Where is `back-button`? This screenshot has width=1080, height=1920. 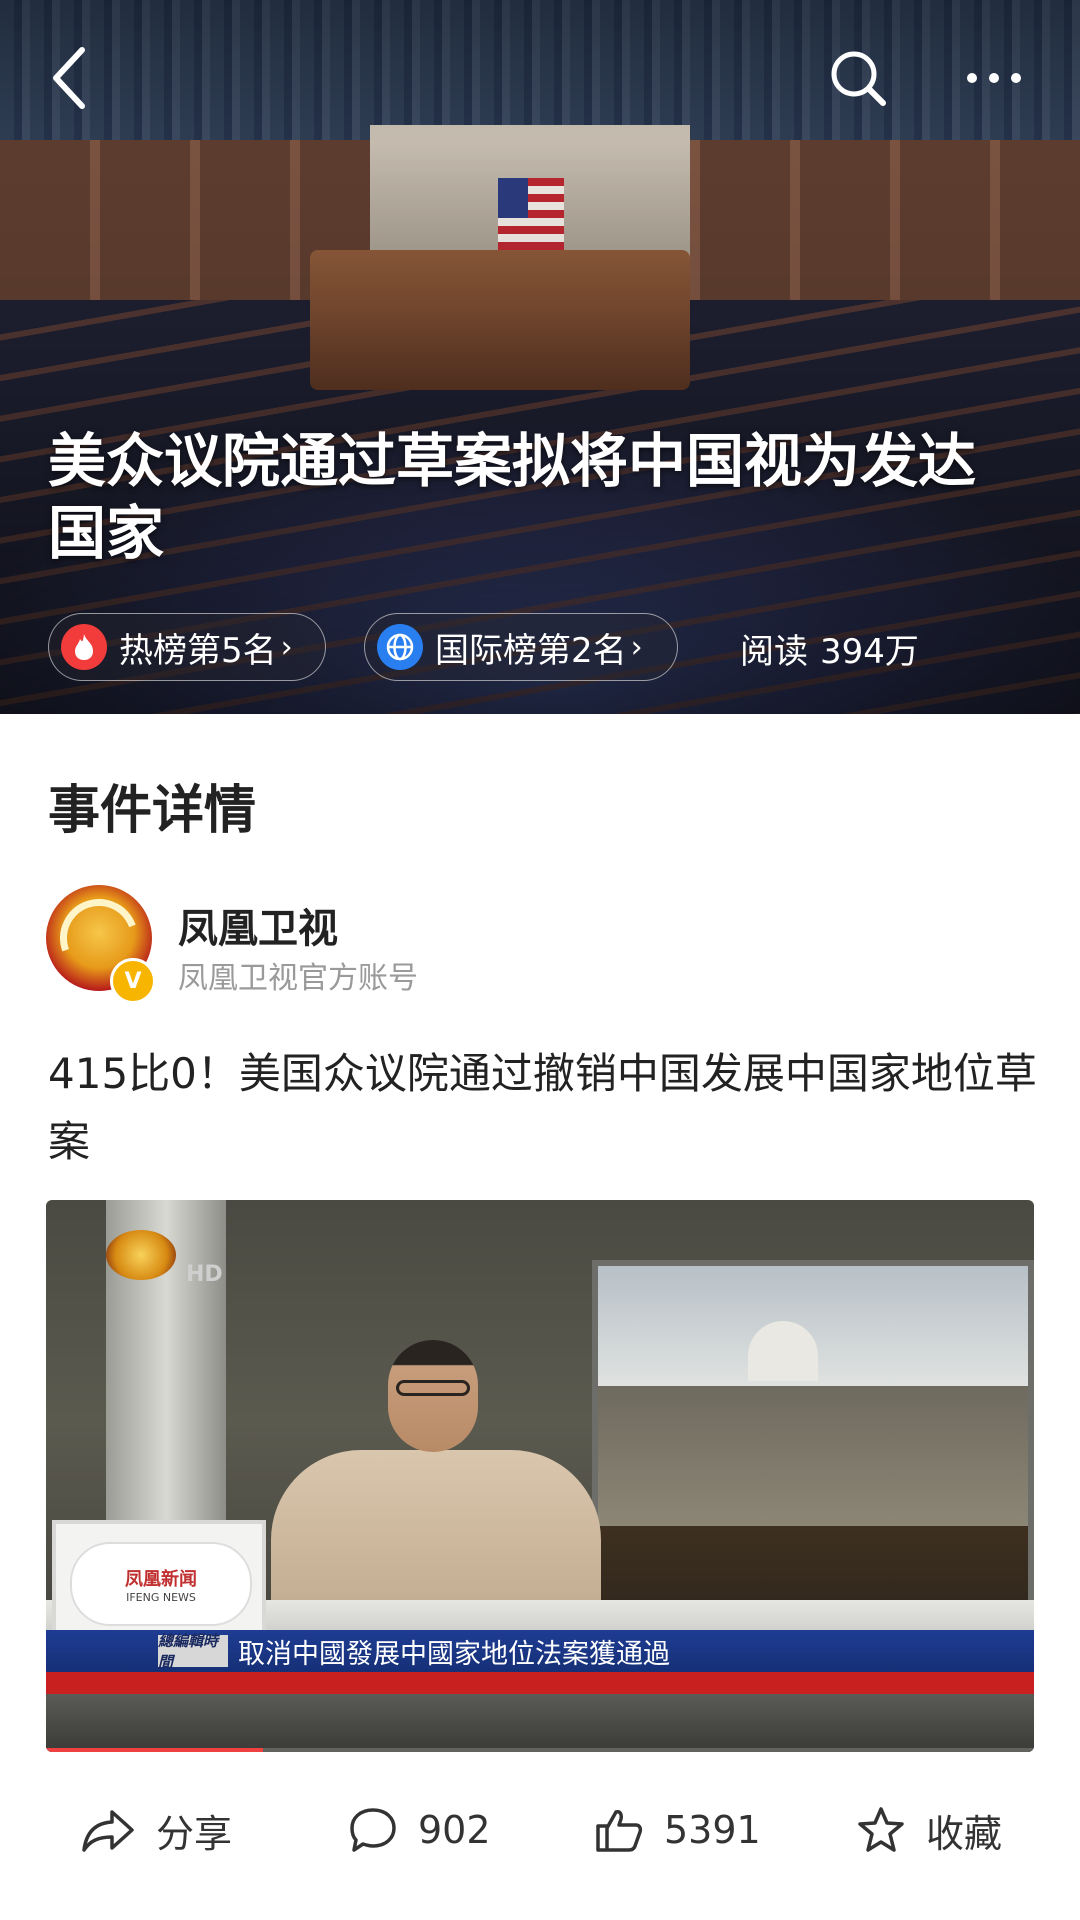
back-button is located at coordinates (70, 78).